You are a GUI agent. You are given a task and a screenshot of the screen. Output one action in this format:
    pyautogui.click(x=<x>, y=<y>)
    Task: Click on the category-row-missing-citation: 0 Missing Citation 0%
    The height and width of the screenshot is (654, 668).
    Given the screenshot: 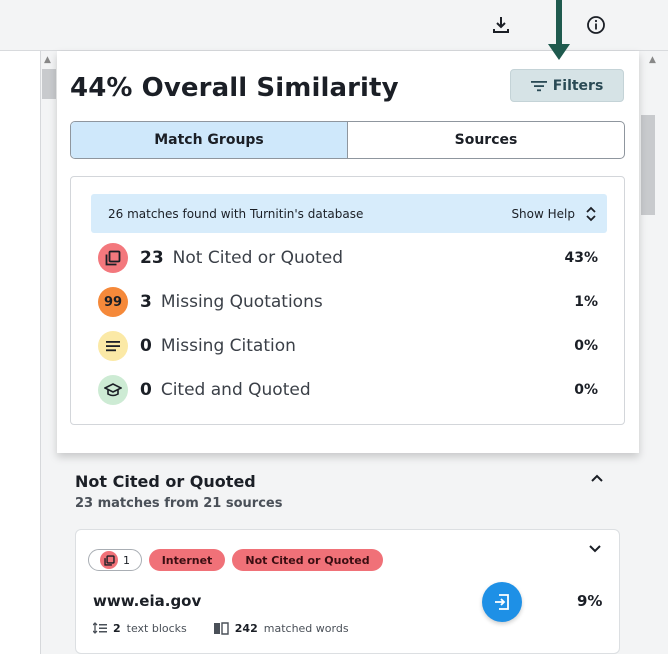 What is the action you would take?
    pyautogui.click(x=348, y=346)
    